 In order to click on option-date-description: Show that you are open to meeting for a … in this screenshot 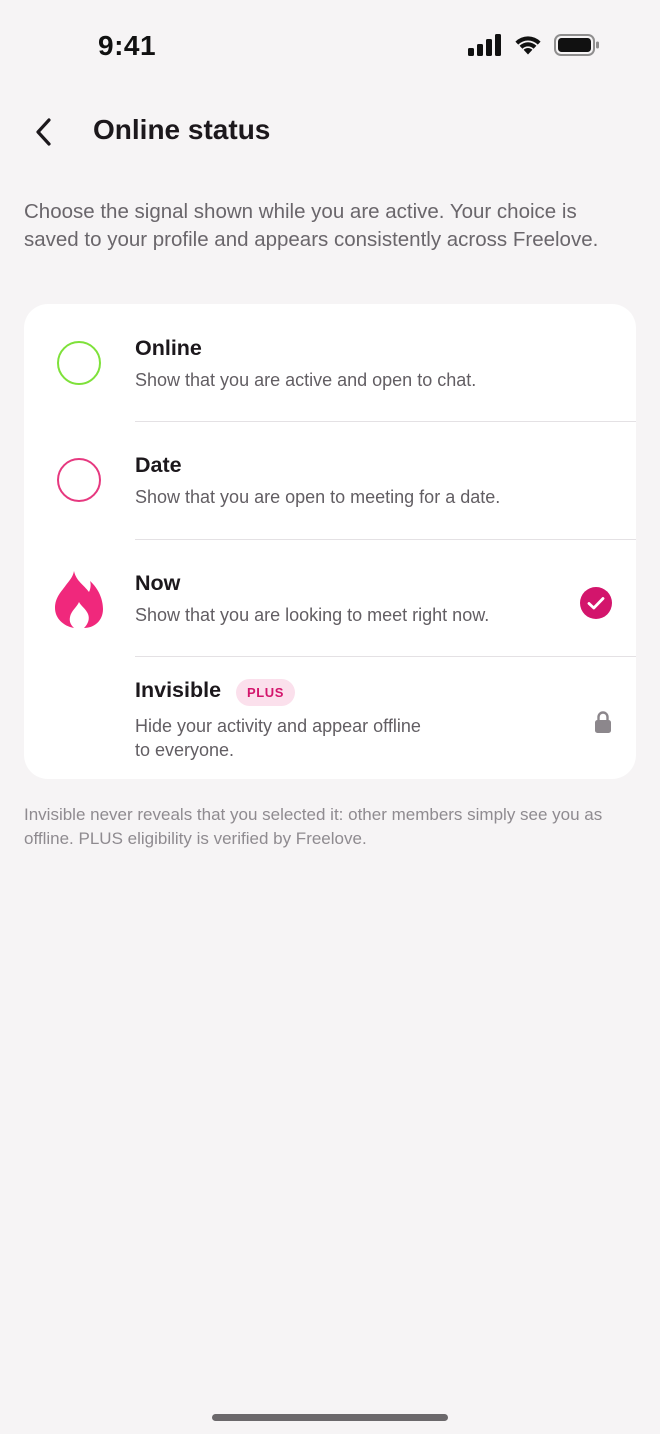, I will do `click(318, 497)`.